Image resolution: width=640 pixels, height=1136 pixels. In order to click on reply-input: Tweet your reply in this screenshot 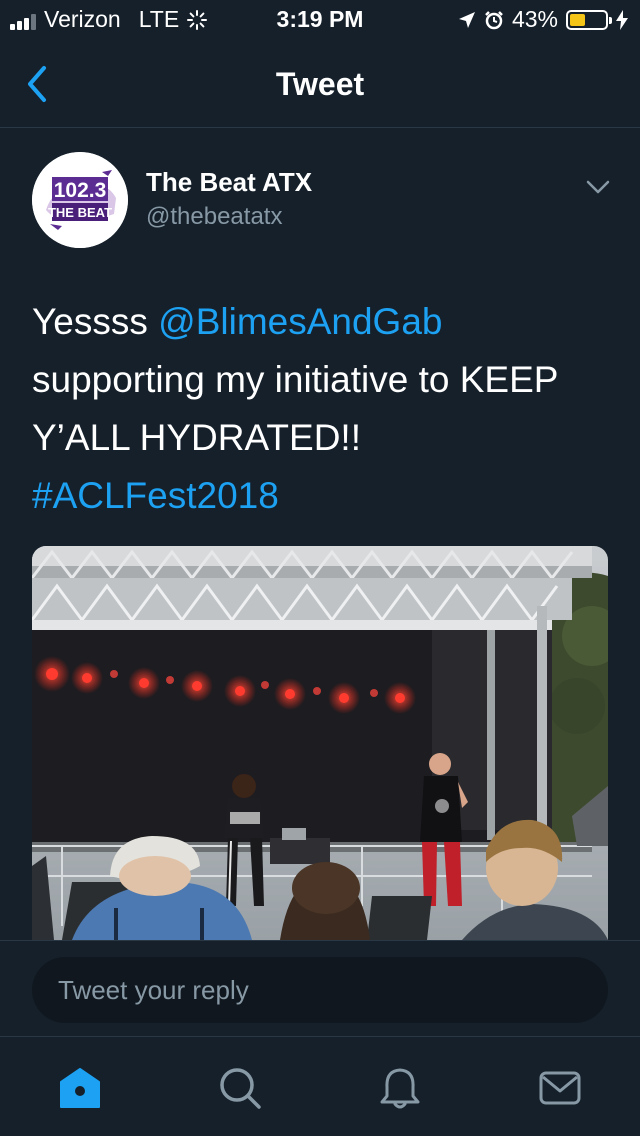, I will do `click(320, 990)`.